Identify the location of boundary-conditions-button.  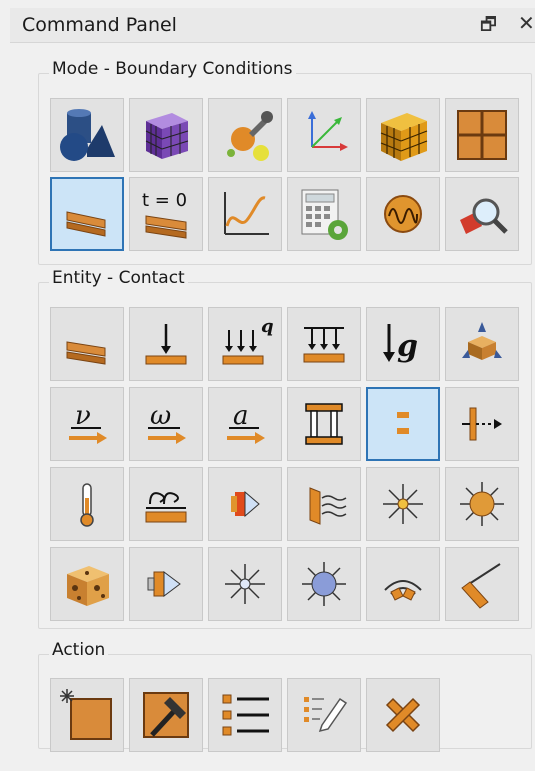
(87, 214).